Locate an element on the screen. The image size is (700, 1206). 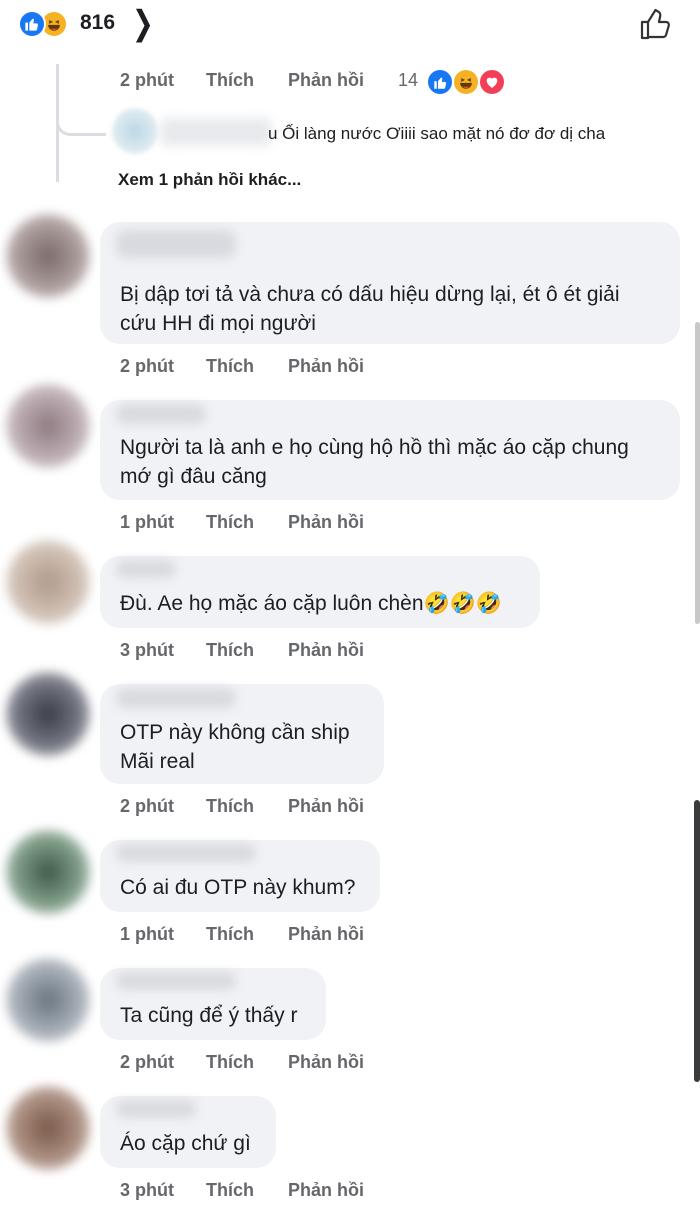
chevron-right-icon: ❯ is located at coordinates (143, 23).